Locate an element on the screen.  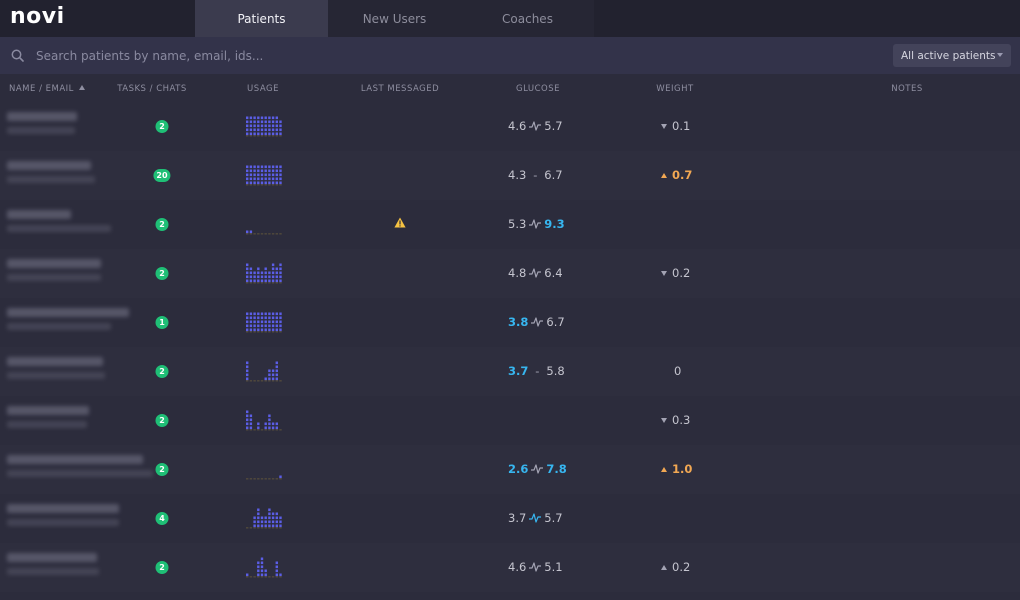
column-header-tasks-chats: TASKS / CHATS is located at coordinates (152, 89).